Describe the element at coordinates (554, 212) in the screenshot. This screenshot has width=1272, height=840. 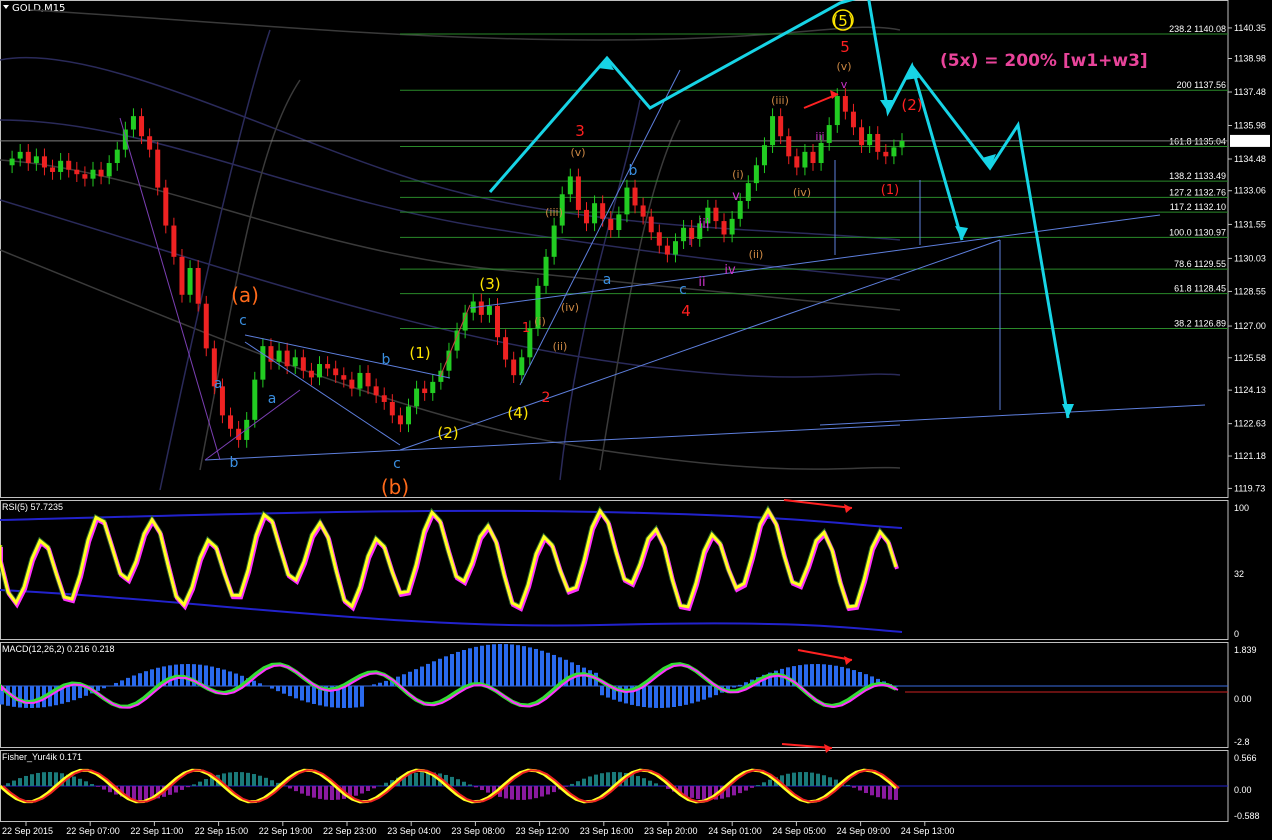
I see `wave-label: (iii)` at that location.